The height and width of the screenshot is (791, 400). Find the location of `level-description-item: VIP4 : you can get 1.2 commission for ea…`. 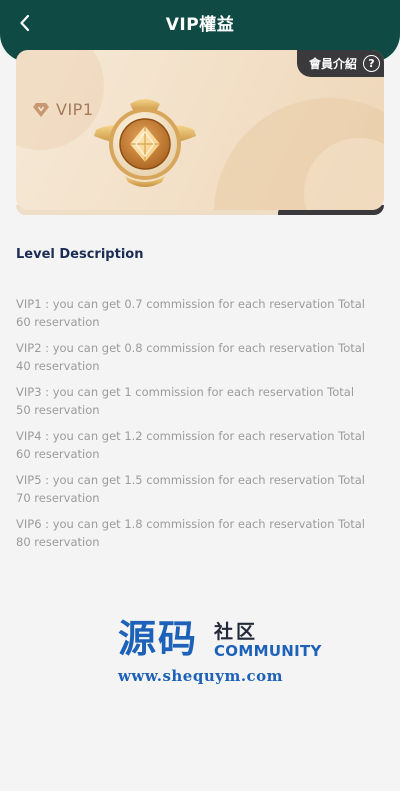

level-description-item: VIP4 : you can get 1.2 commission for ea… is located at coordinates (190, 445).